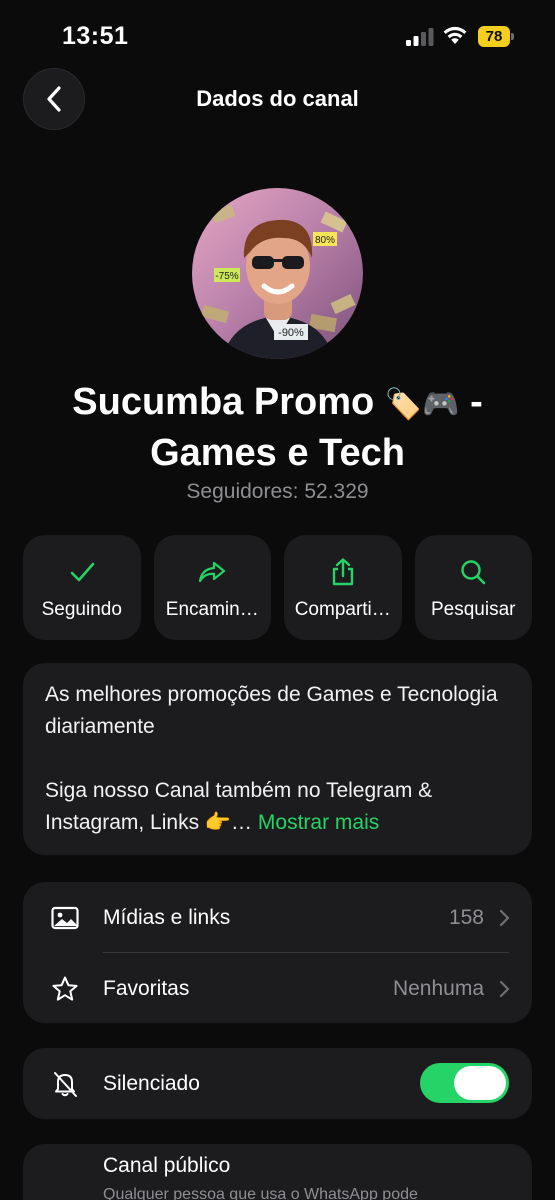 Image resolution: width=555 pixels, height=1200 pixels. I want to click on search-icon, so click(473, 572).